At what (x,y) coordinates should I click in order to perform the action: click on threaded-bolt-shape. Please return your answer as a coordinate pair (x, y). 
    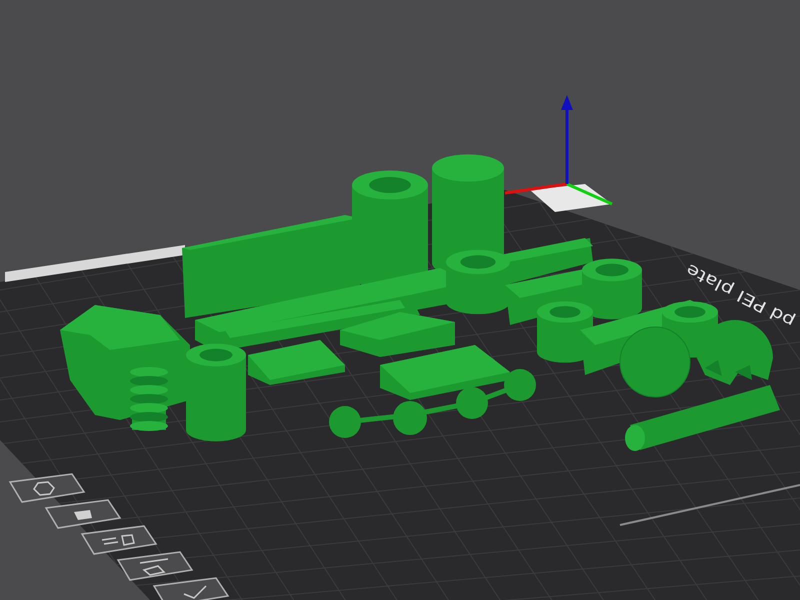
    Looking at the image, I should click on (149, 399).